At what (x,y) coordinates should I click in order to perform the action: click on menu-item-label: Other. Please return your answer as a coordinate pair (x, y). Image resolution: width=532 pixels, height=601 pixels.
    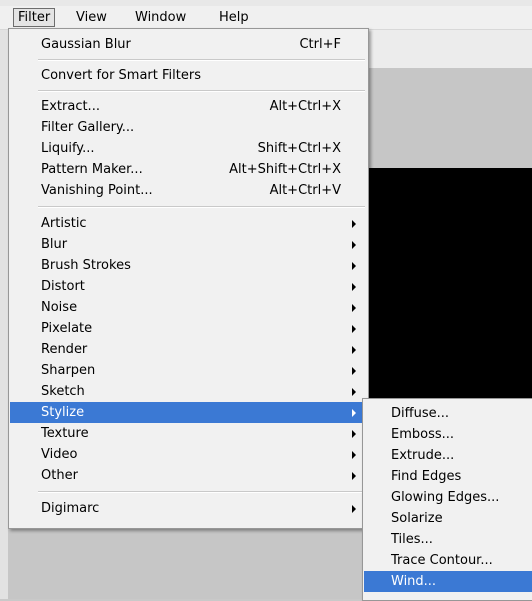
    Looking at the image, I should click on (59, 475).